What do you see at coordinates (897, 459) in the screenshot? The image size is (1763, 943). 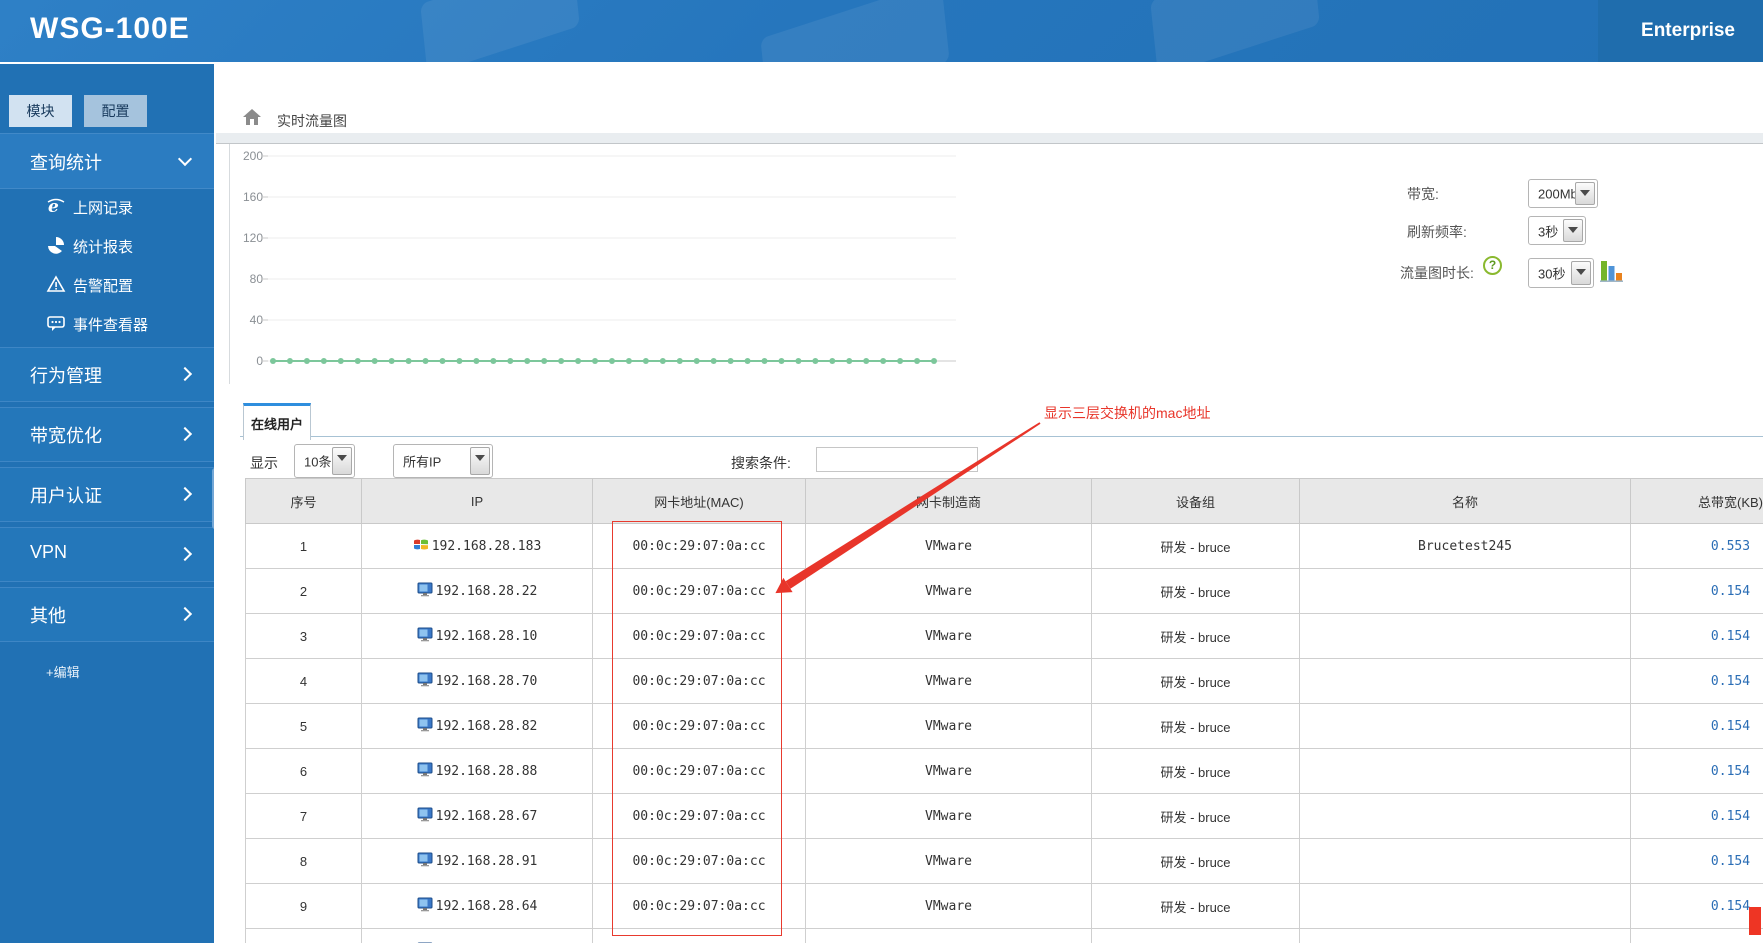 I see `search-input` at bounding box center [897, 459].